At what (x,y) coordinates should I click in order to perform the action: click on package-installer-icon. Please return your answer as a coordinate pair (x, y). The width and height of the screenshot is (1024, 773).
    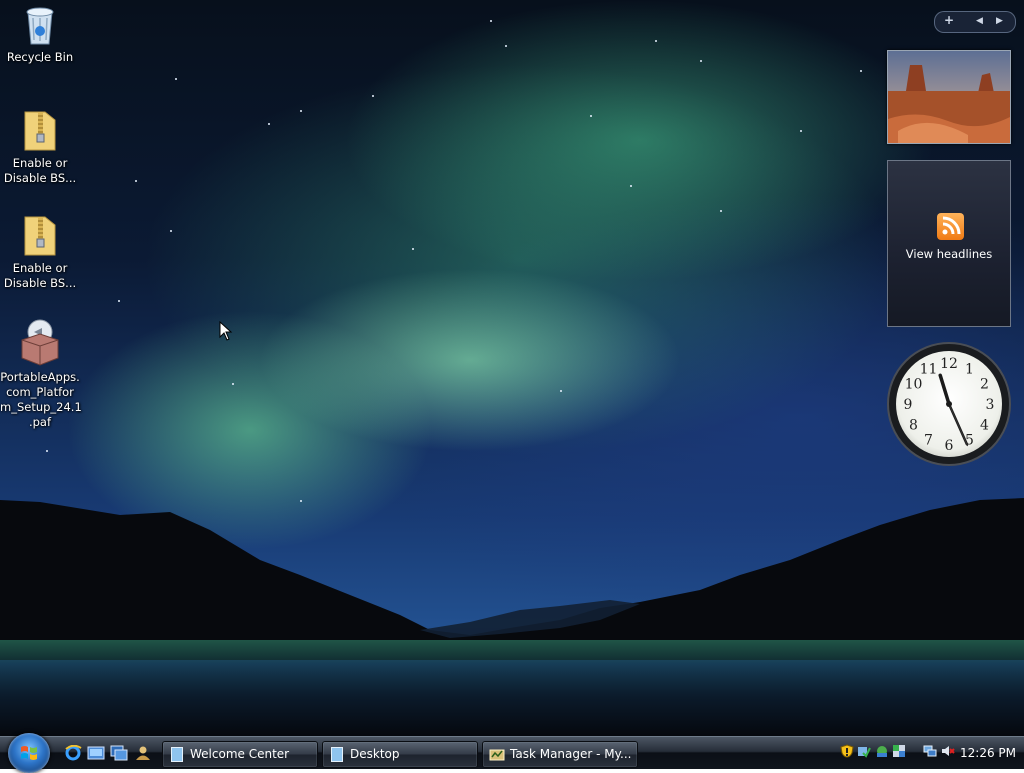
    Looking at the image, I should click on (40, 342).